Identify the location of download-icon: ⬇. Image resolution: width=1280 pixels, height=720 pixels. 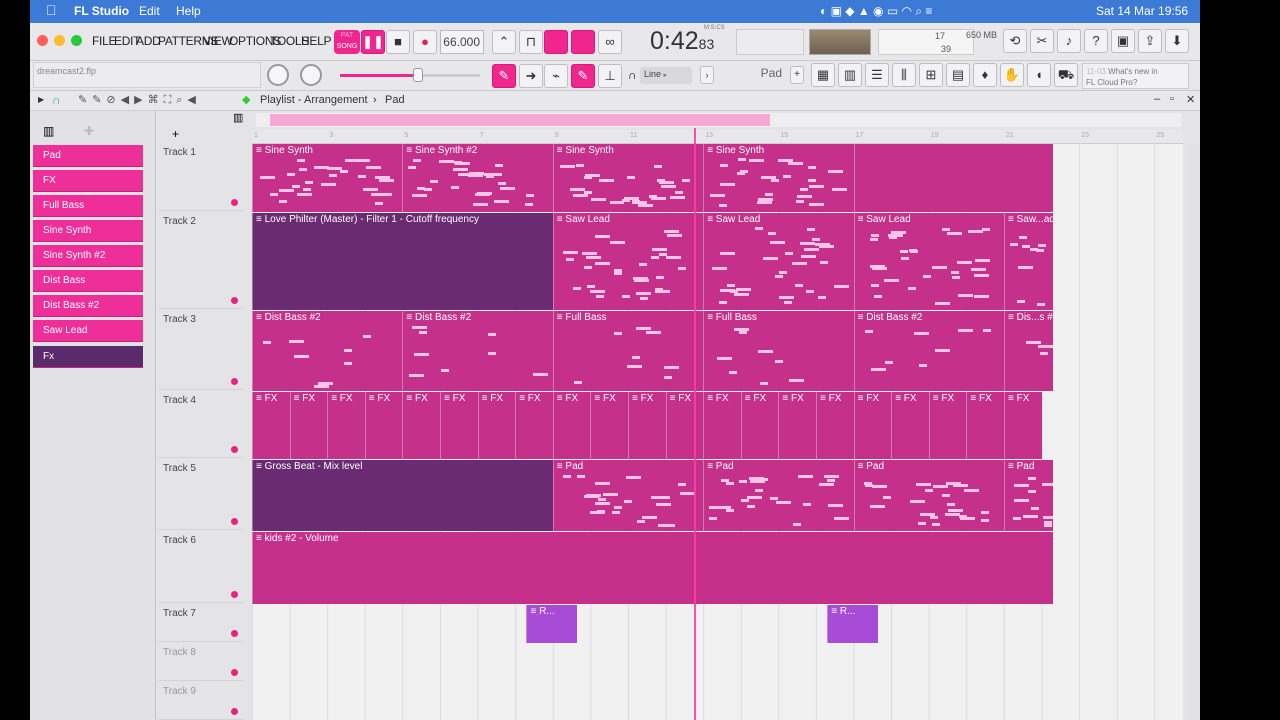
(1177, 41).